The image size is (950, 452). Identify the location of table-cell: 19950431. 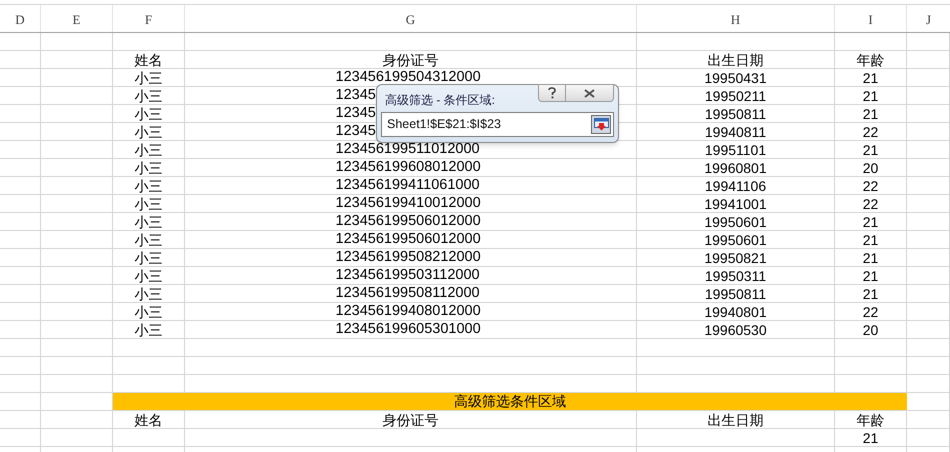
(736, 78).